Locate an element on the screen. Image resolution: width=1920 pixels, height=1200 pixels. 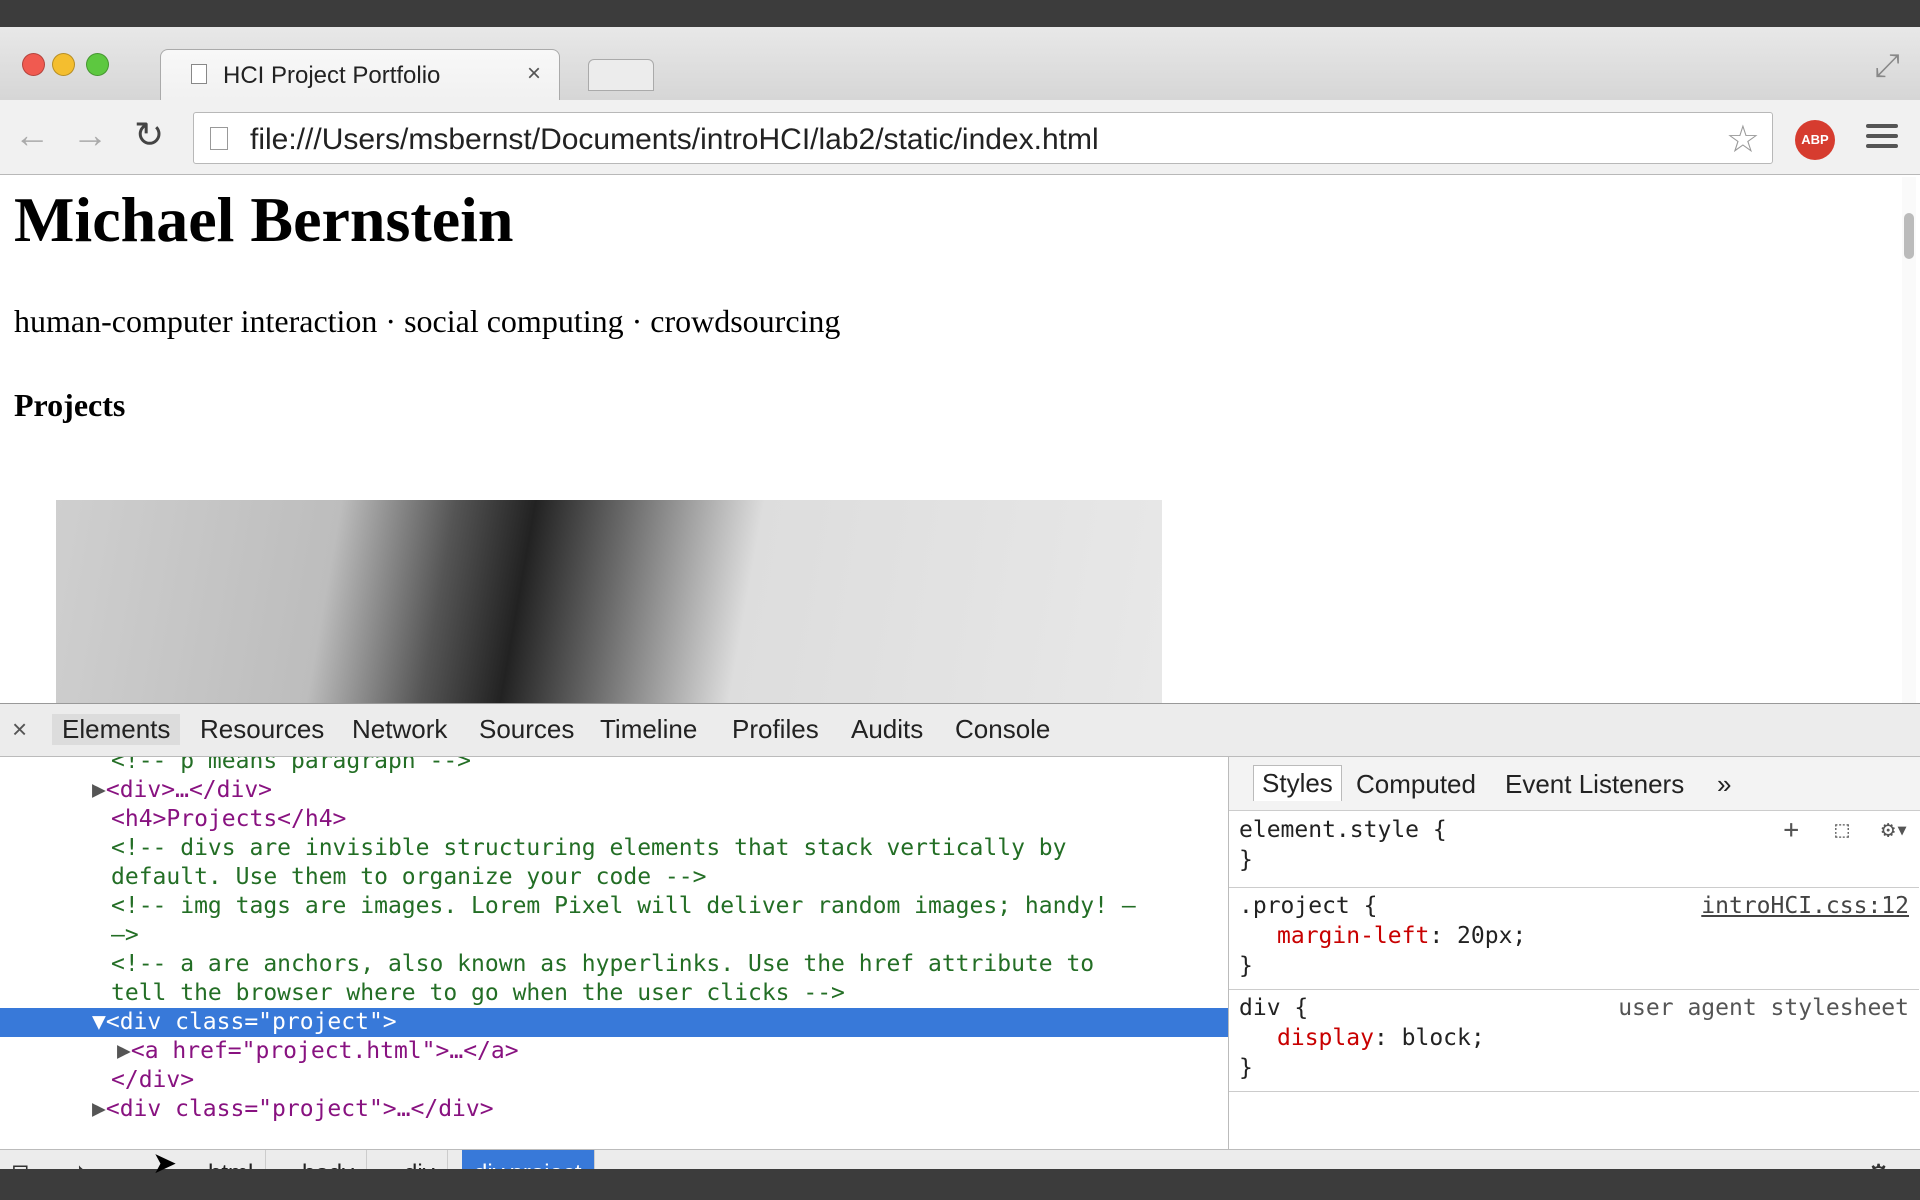
dom-line: ▶<a href="project.html">…</a> is located at coordinates (614, 1051).